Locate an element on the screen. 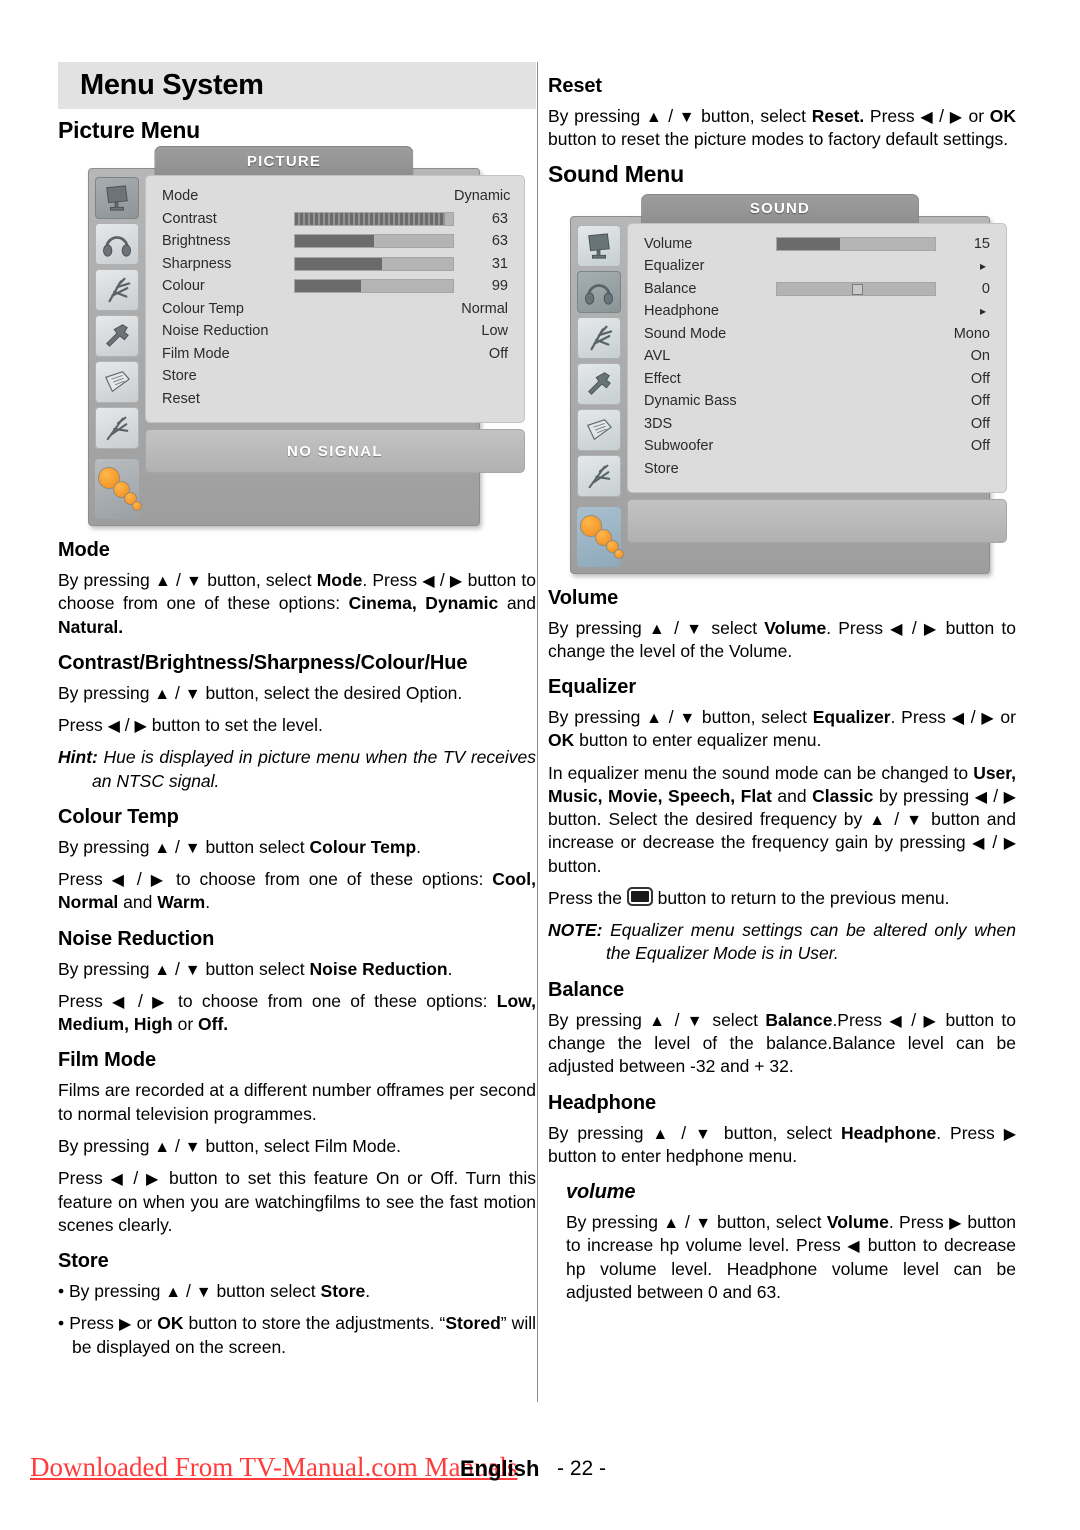  osd-row: Colour 99 is located at coordinates (335, 286).